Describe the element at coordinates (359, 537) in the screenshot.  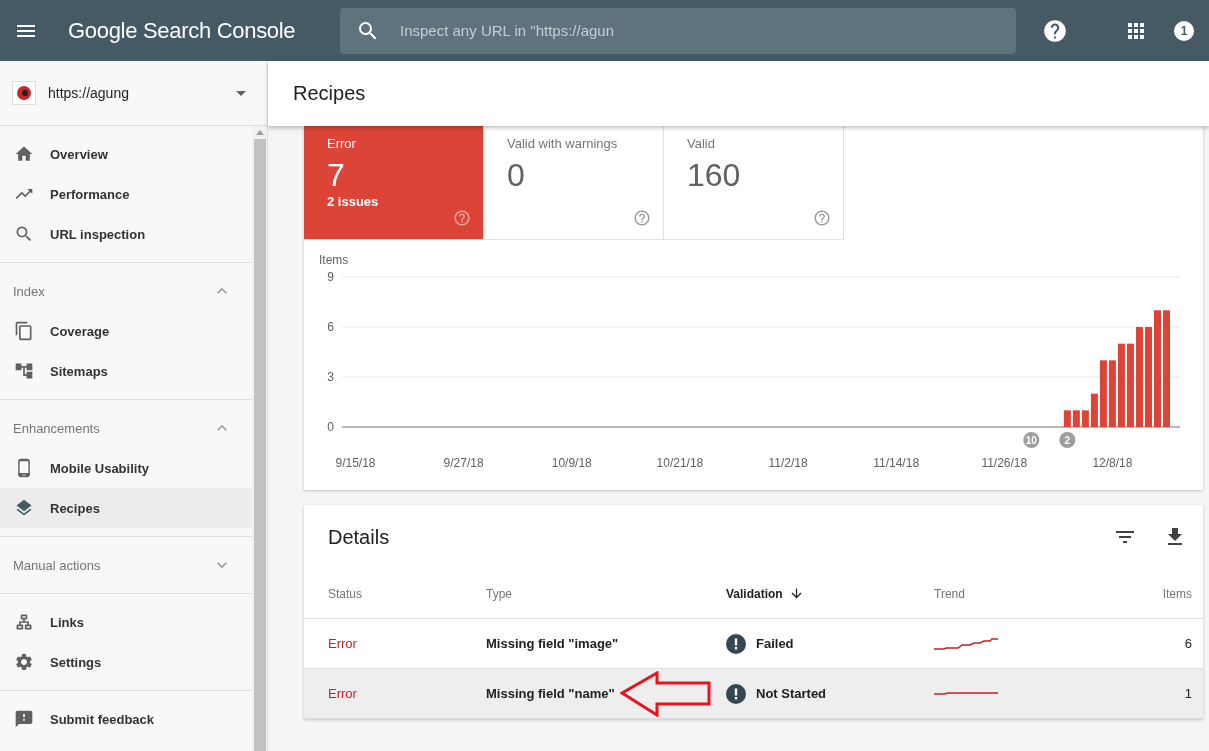
I see `section-title: Details` at that location.